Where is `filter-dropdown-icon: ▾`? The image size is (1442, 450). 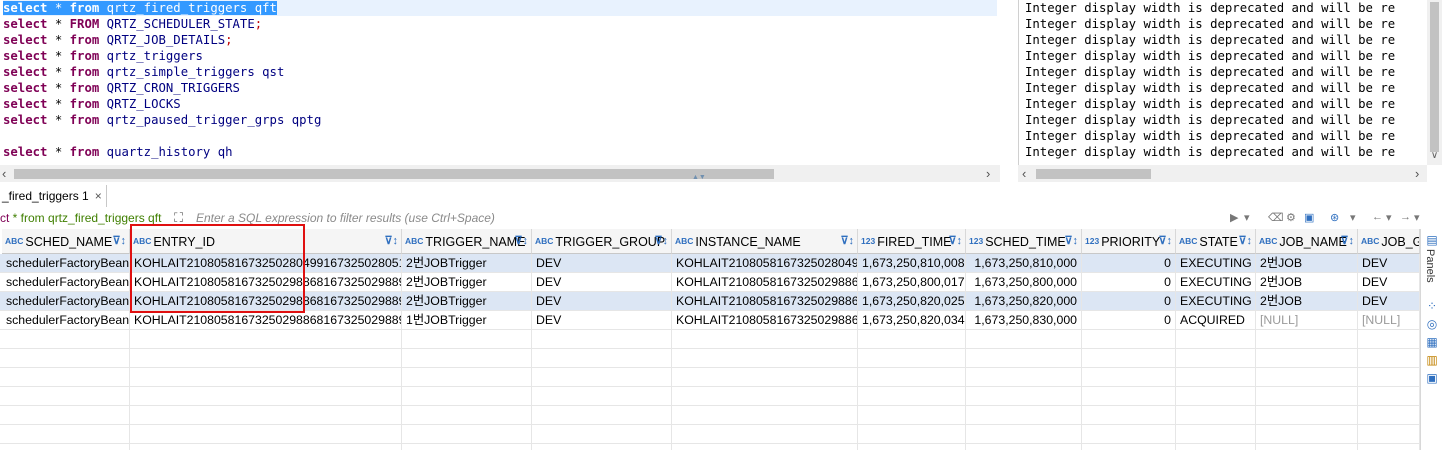
filter-dropdown-icon: ▾ is located at coordinates (1353, 217).